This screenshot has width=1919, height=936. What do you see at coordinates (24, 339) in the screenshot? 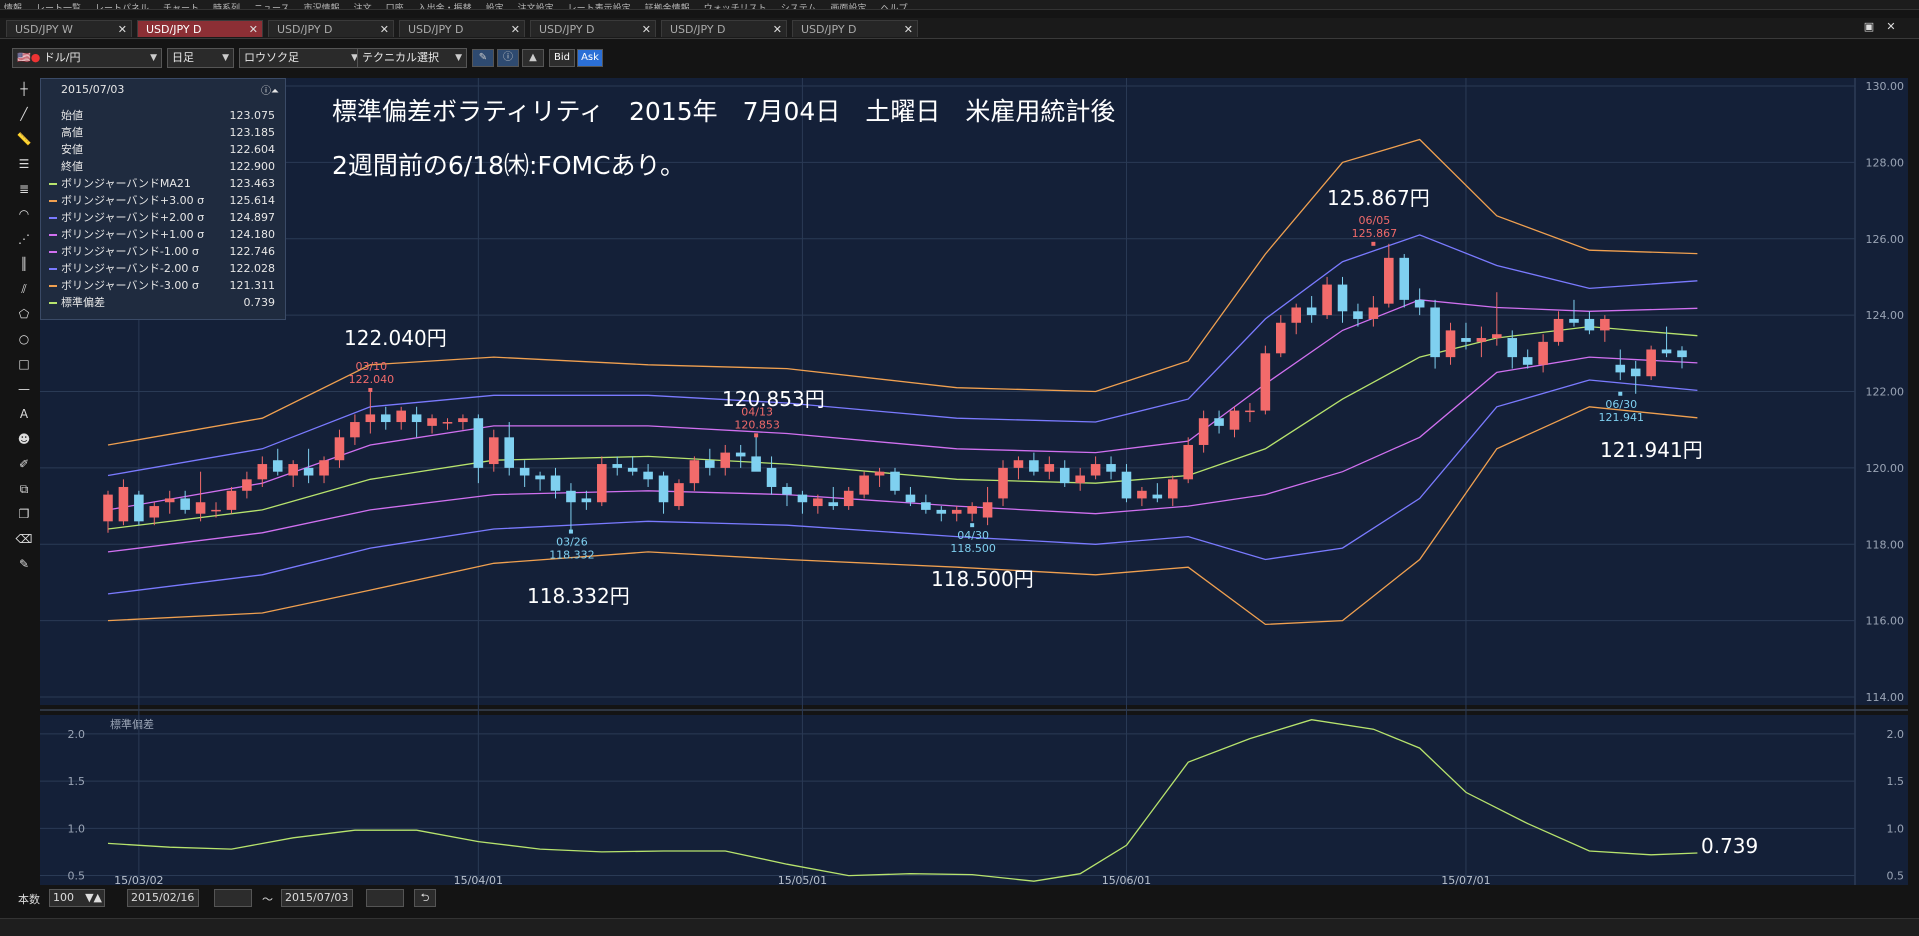
I see `circle-icon: ○` at bounding box center [24, 339].